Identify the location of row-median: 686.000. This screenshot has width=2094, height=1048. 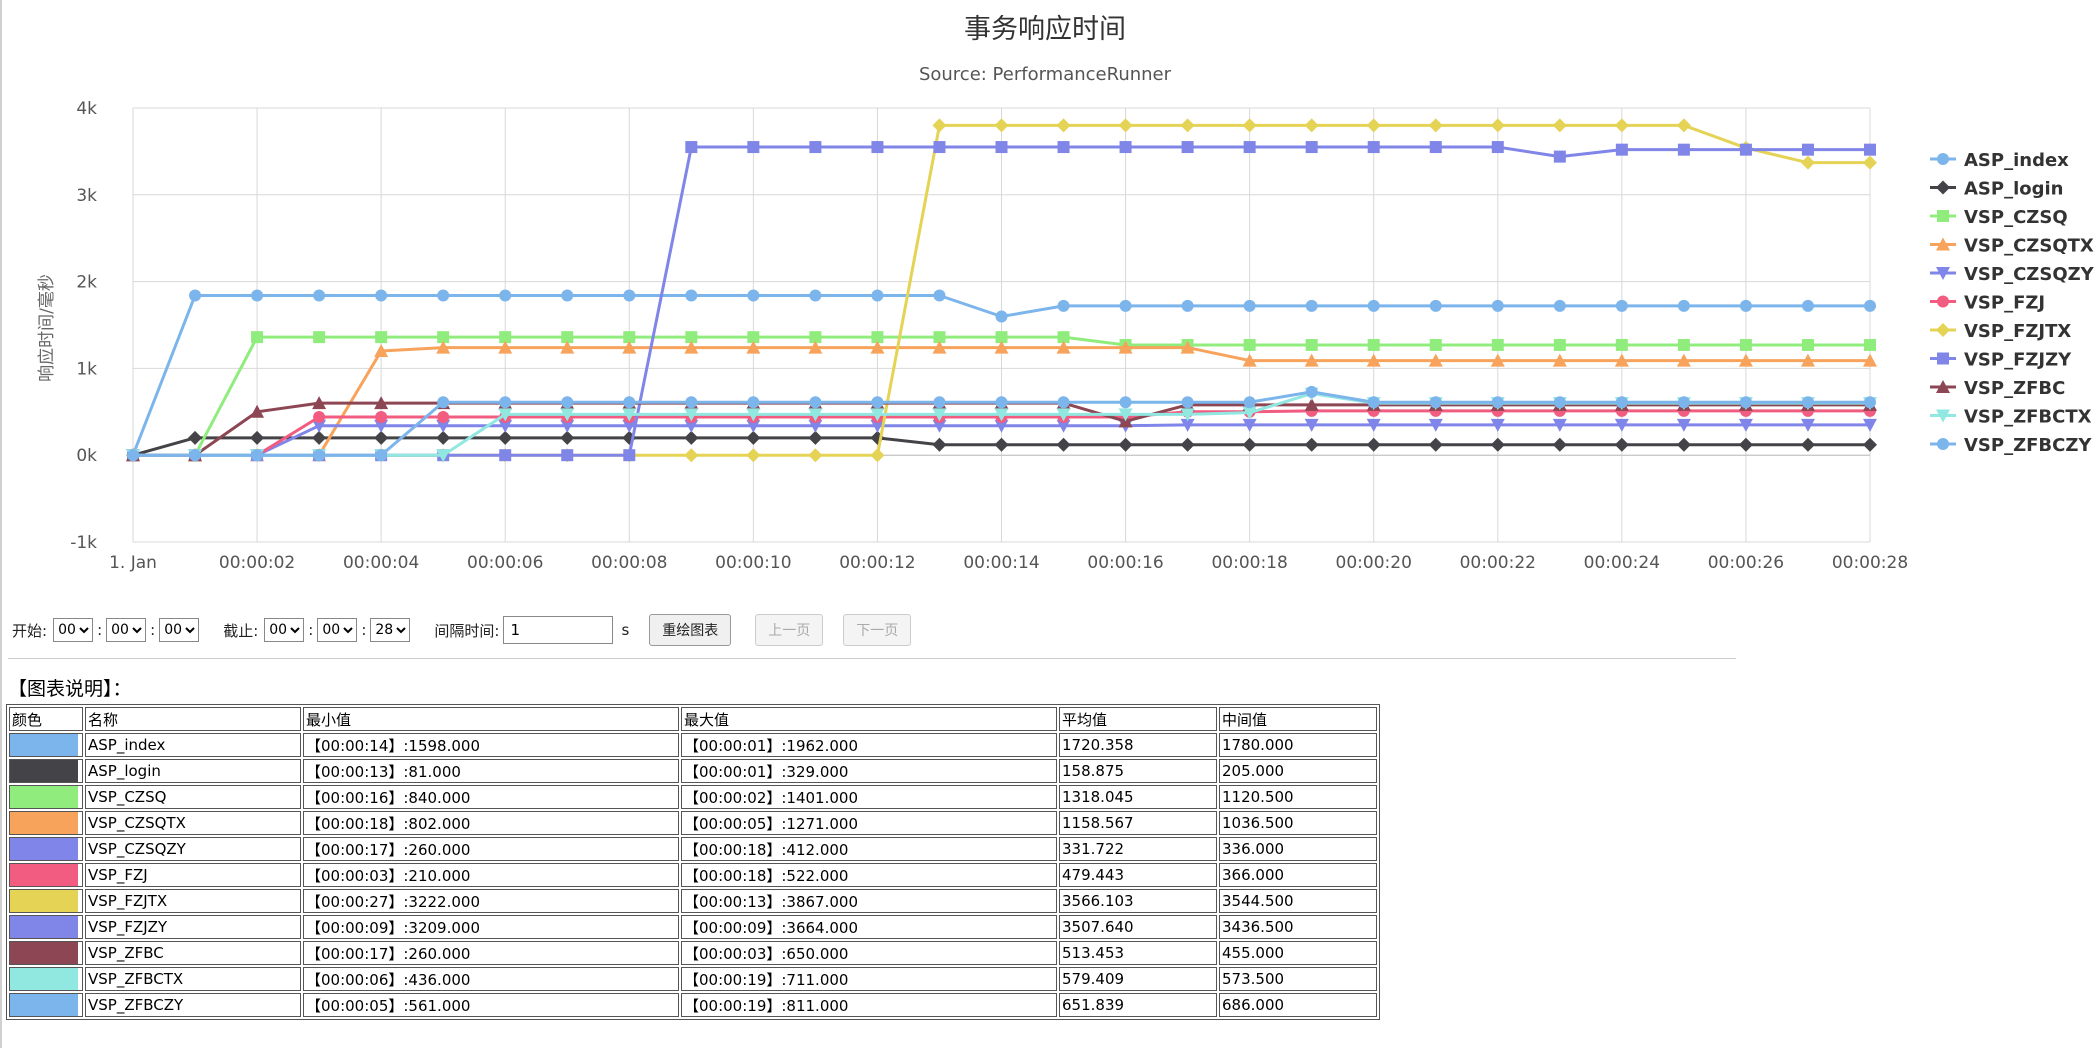
(1298, 1005).